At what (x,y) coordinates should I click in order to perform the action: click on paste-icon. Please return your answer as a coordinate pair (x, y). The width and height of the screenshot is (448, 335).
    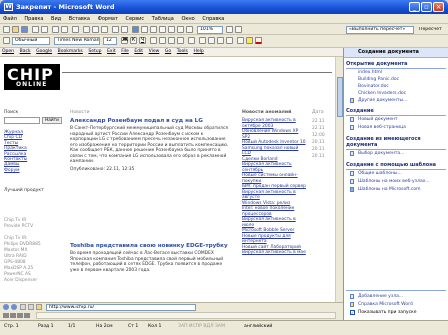
    Looking at the image, I should click on (104, 29).